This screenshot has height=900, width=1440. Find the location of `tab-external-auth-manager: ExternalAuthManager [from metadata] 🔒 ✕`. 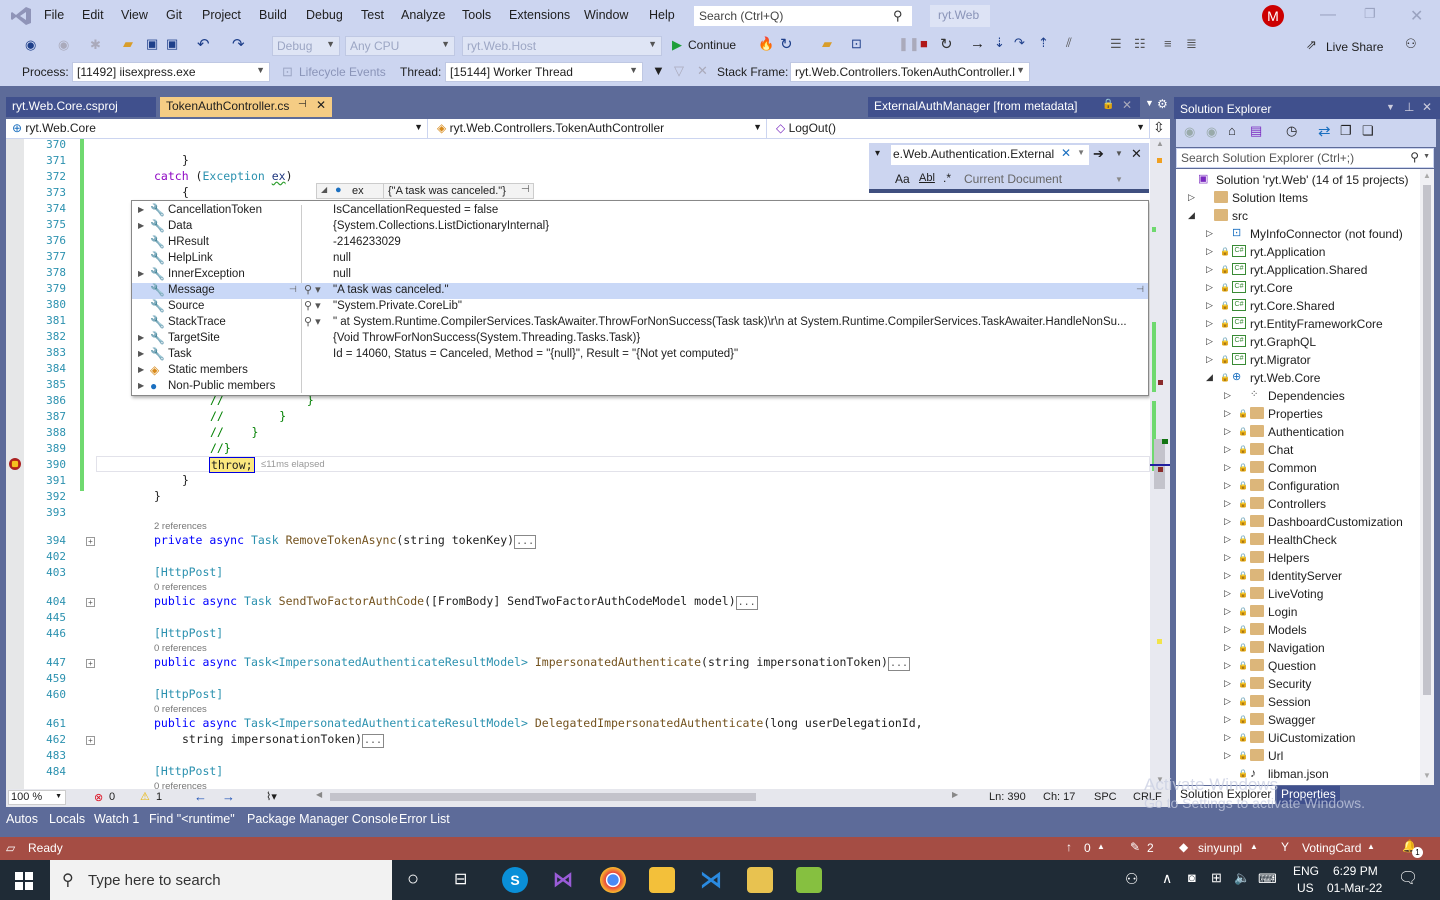

tab-external-auth-manager: ExternalAuthManager [from metadata] 🔒 ✕ is located at coordinates (1004, 107).